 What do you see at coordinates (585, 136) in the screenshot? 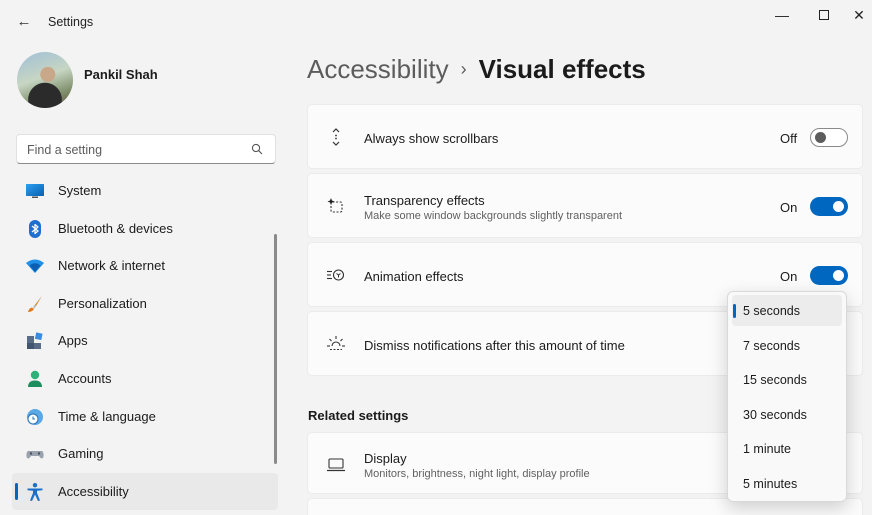
I see `setting-card-scrollbars: Always show scrollbars Off` at bounding box center [585, 136].